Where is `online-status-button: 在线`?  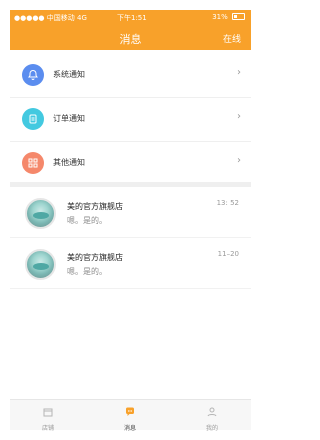 online-status-button: 在线 is located at coordinates (232, 38).